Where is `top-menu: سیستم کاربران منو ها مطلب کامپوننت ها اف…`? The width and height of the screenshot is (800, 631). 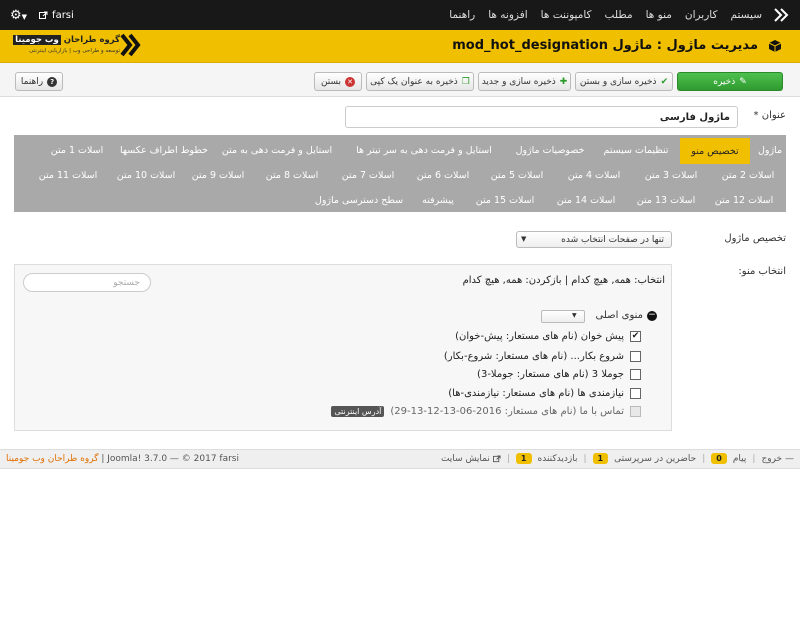 top-menu: سیستم کاربران منو ها مطلب کامپوننت ها اف… is located at coordinates (605, 15).